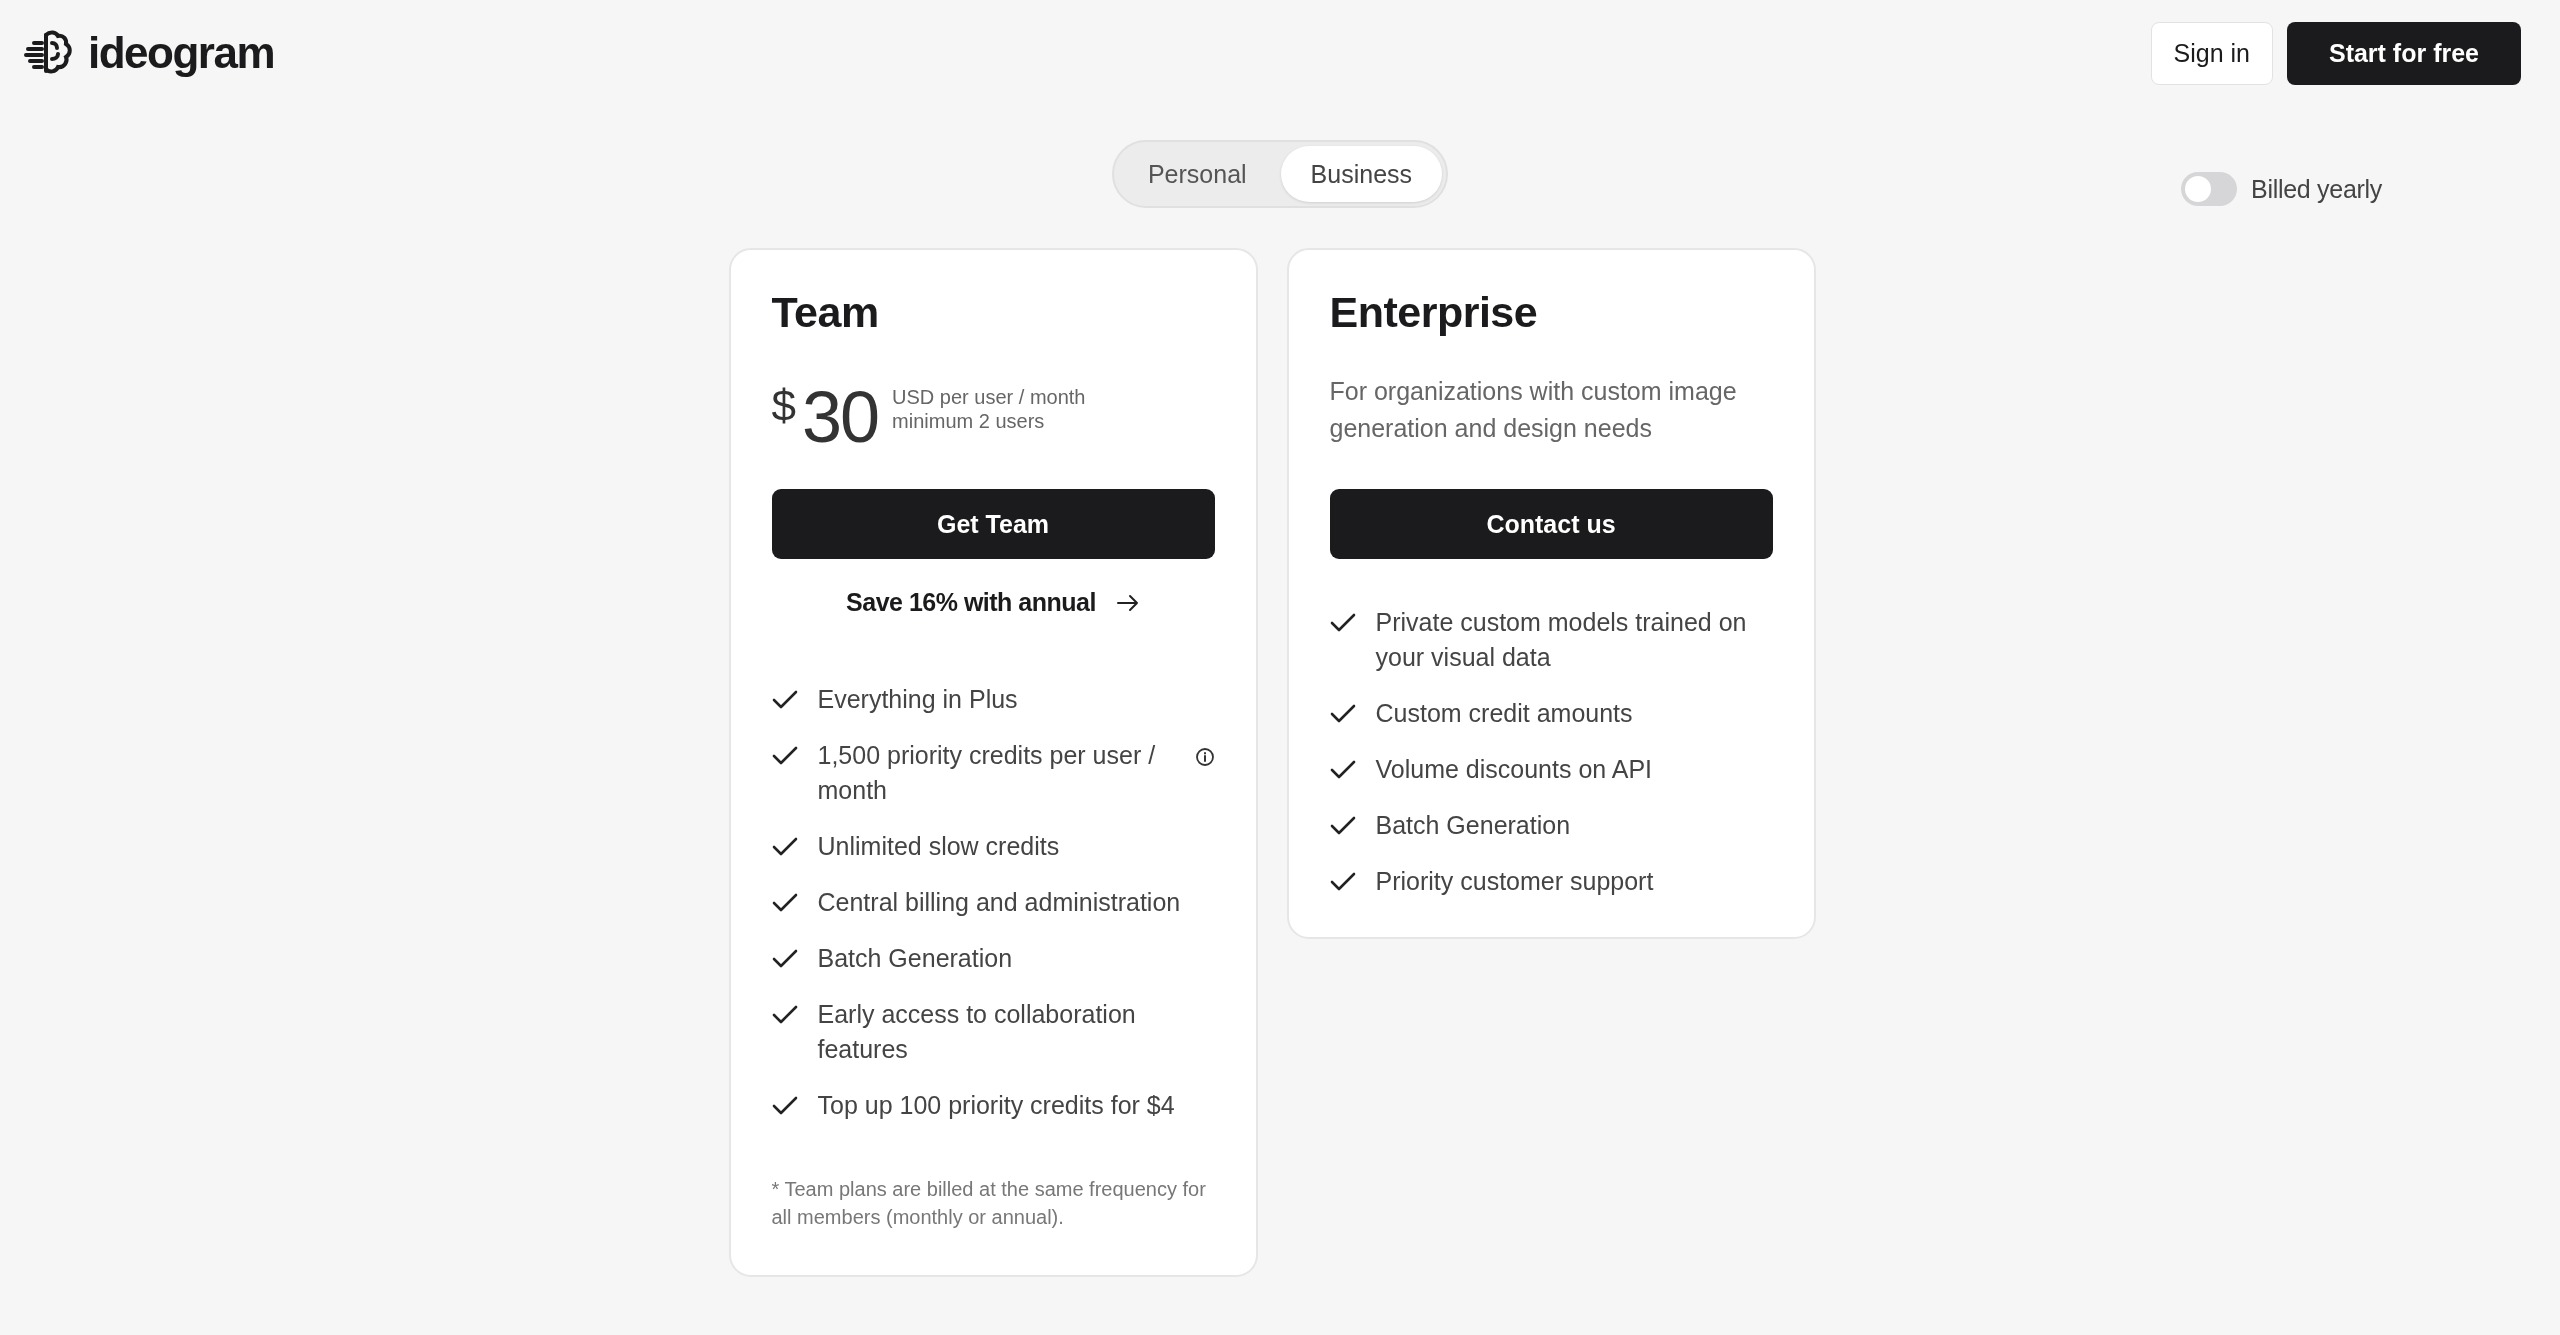 The image size is (2560, 1335). I want to click on arrow-right-icon, so click(1127, 602).